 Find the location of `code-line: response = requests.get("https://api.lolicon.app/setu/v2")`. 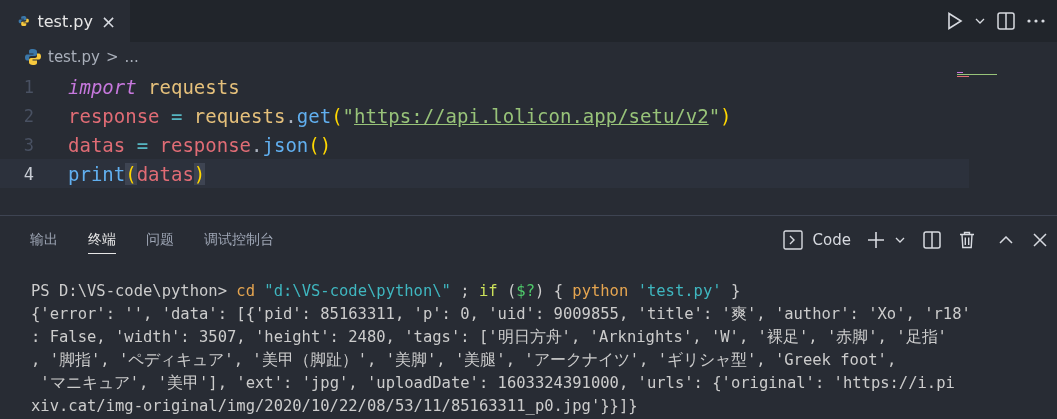

code-line: response = requests.get("https://api.lolicon.app/setu/v2") is located at coordinates (400, 115).